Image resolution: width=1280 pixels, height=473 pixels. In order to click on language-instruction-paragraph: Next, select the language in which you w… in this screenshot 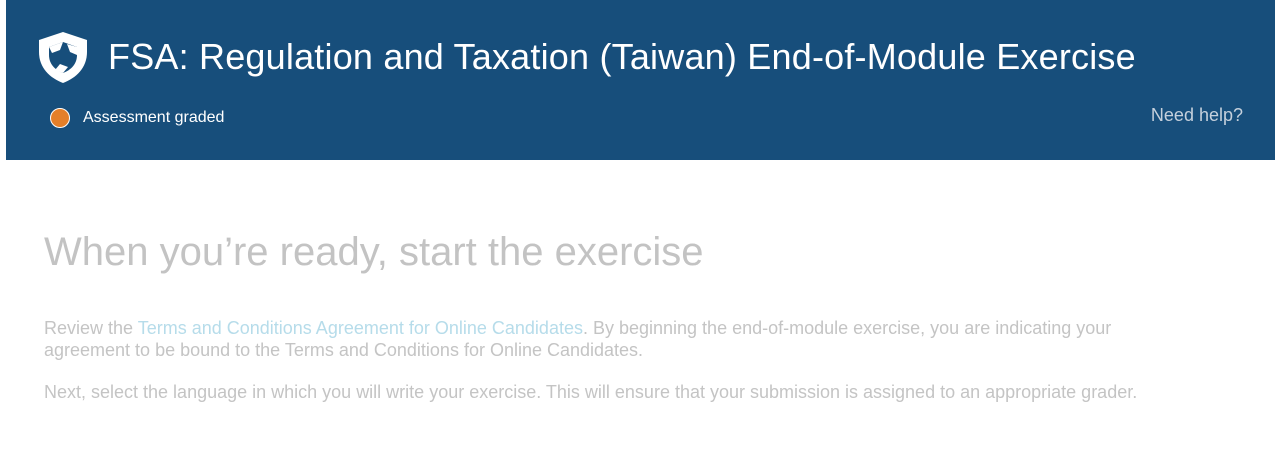, I will do `click(591, 392)`.